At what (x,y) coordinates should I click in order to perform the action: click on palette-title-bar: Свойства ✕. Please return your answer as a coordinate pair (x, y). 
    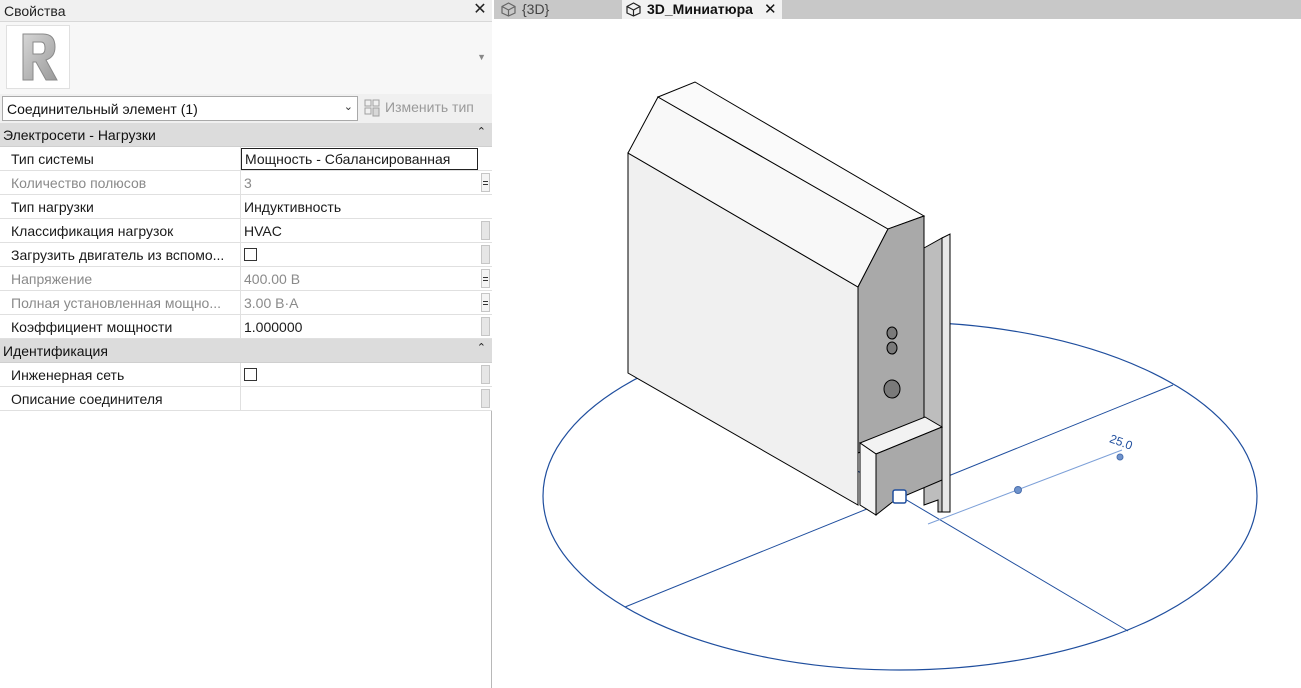
    Looking at the image, I should click on (246, 11).